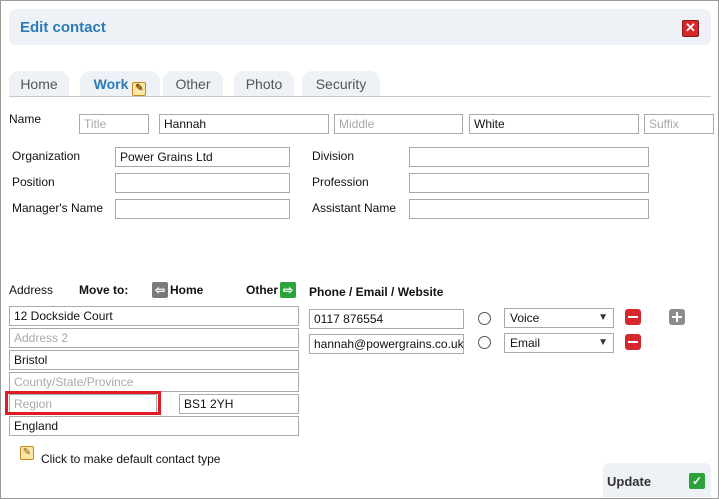 Image resolution: width=719 pixels, height=499 pixels. Describe the element at coordinates (333, 156) in the screenshot. I see `division-label: Division` at that location.